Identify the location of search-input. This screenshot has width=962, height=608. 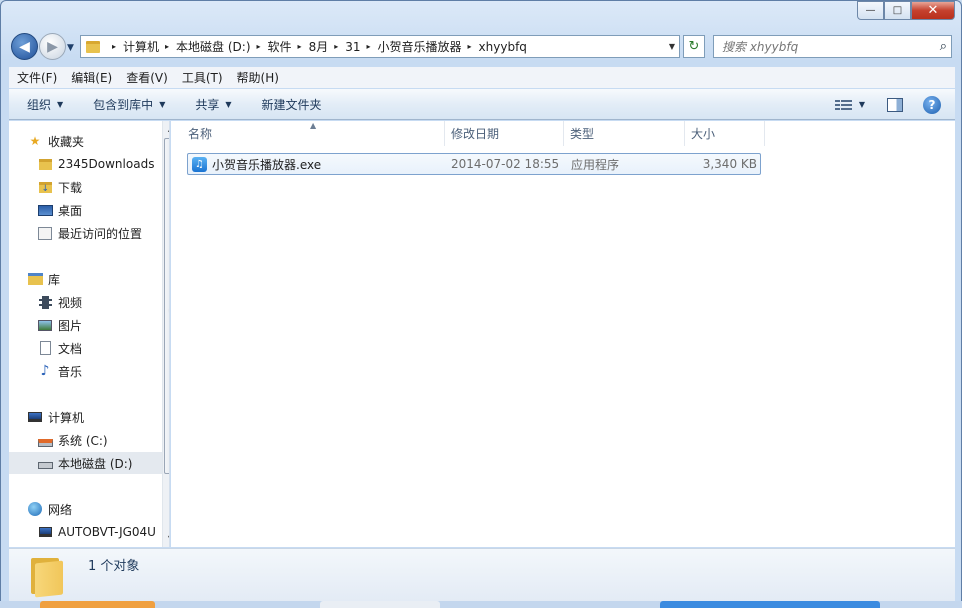
(822, 46).